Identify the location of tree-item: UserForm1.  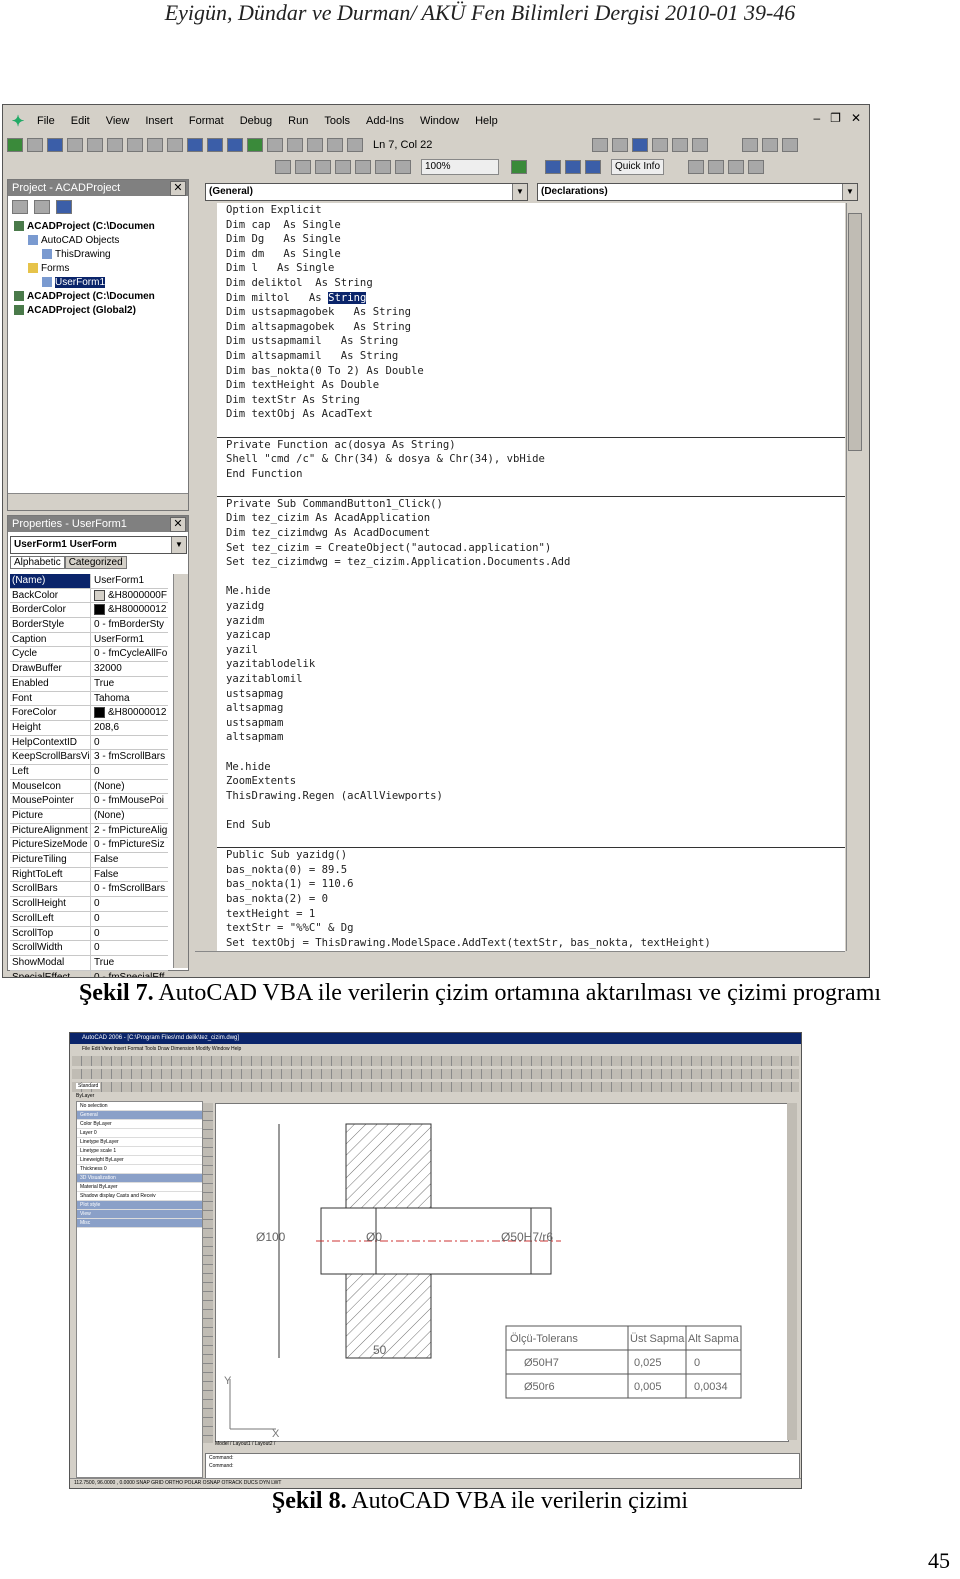
(98, 283).